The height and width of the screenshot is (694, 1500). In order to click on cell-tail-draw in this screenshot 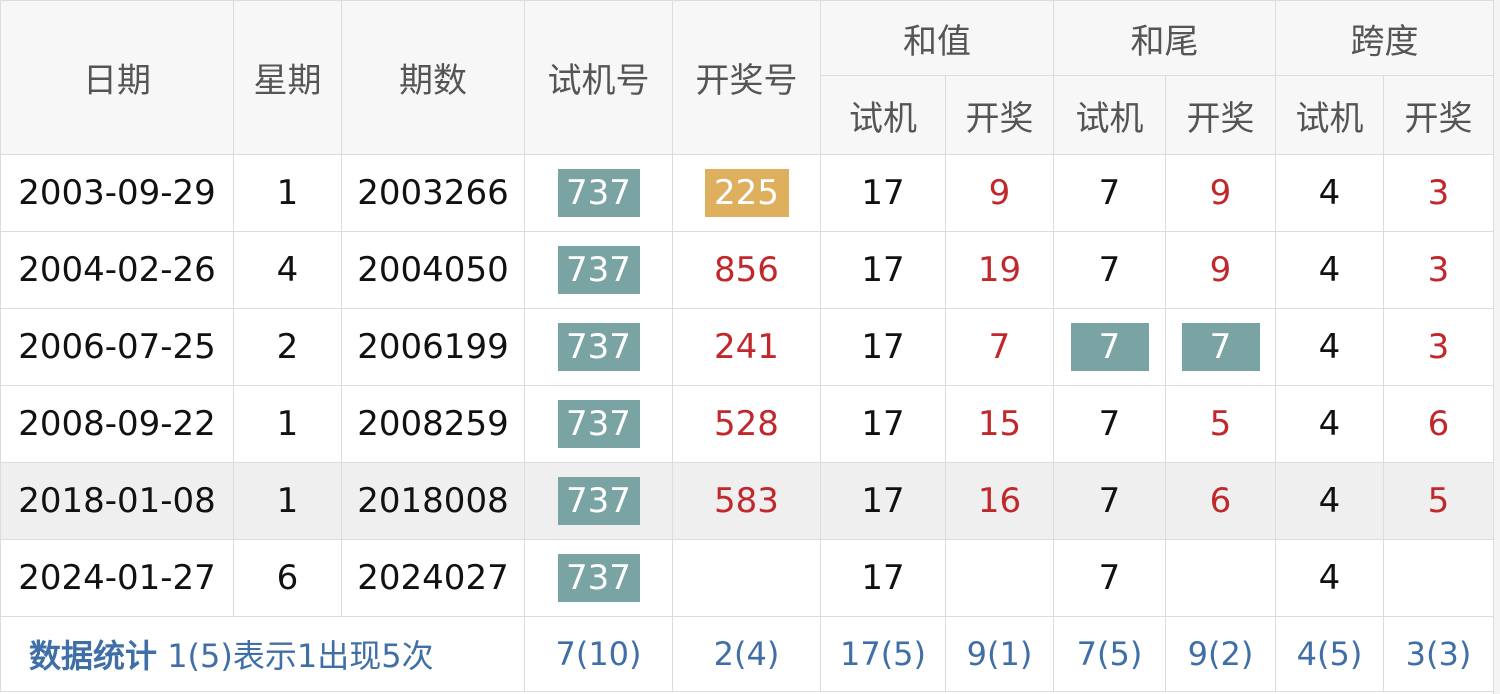, I will do `click(1220, 578)`.